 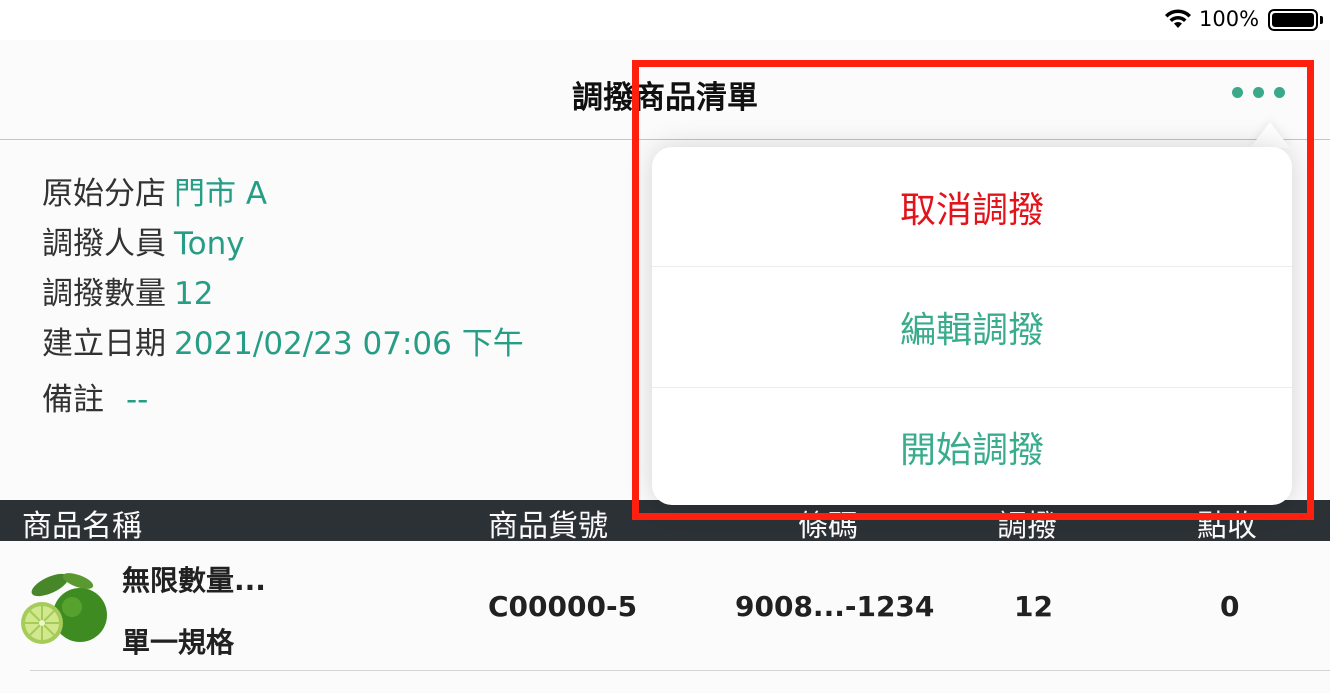 What do you see at coordinates (665, 20) in the screenshot?
I see `status-bar: 100%` at bounding box center [665, 20].